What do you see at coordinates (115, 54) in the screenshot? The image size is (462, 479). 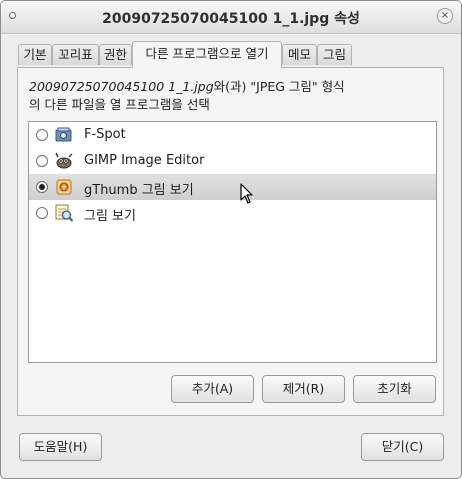 I see `tab-permissions: 권한` at bounding box center [115, 54].